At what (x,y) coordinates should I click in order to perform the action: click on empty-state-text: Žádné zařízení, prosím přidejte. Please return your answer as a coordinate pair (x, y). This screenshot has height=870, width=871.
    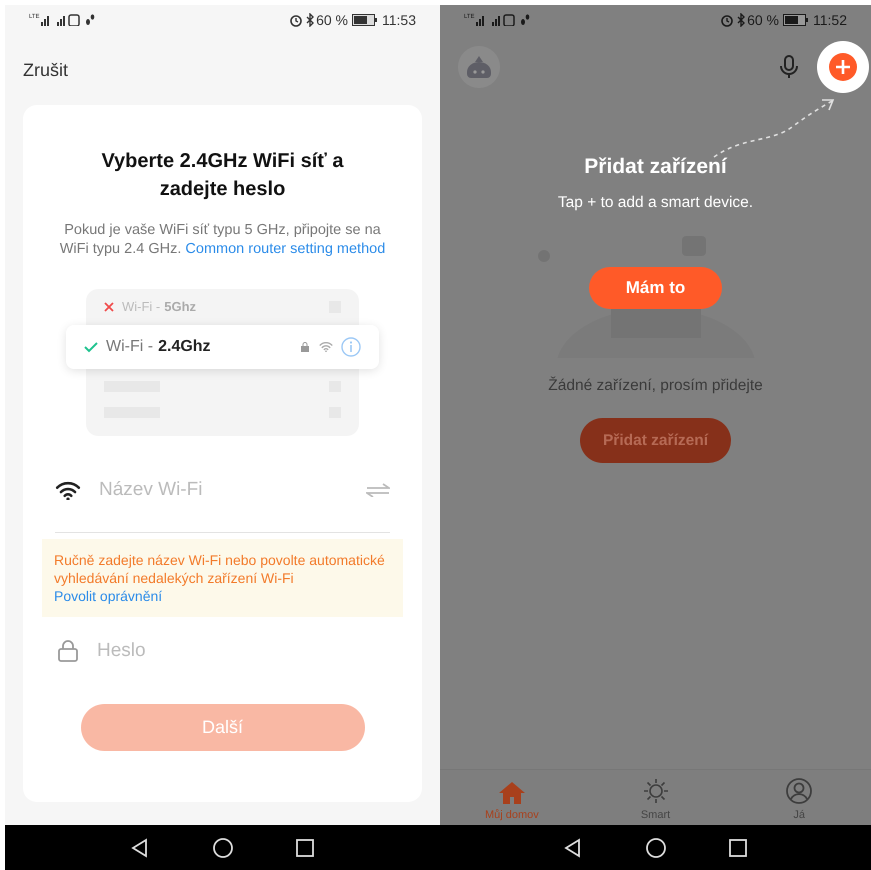
    Looking at the image, I should click on (655, 386).